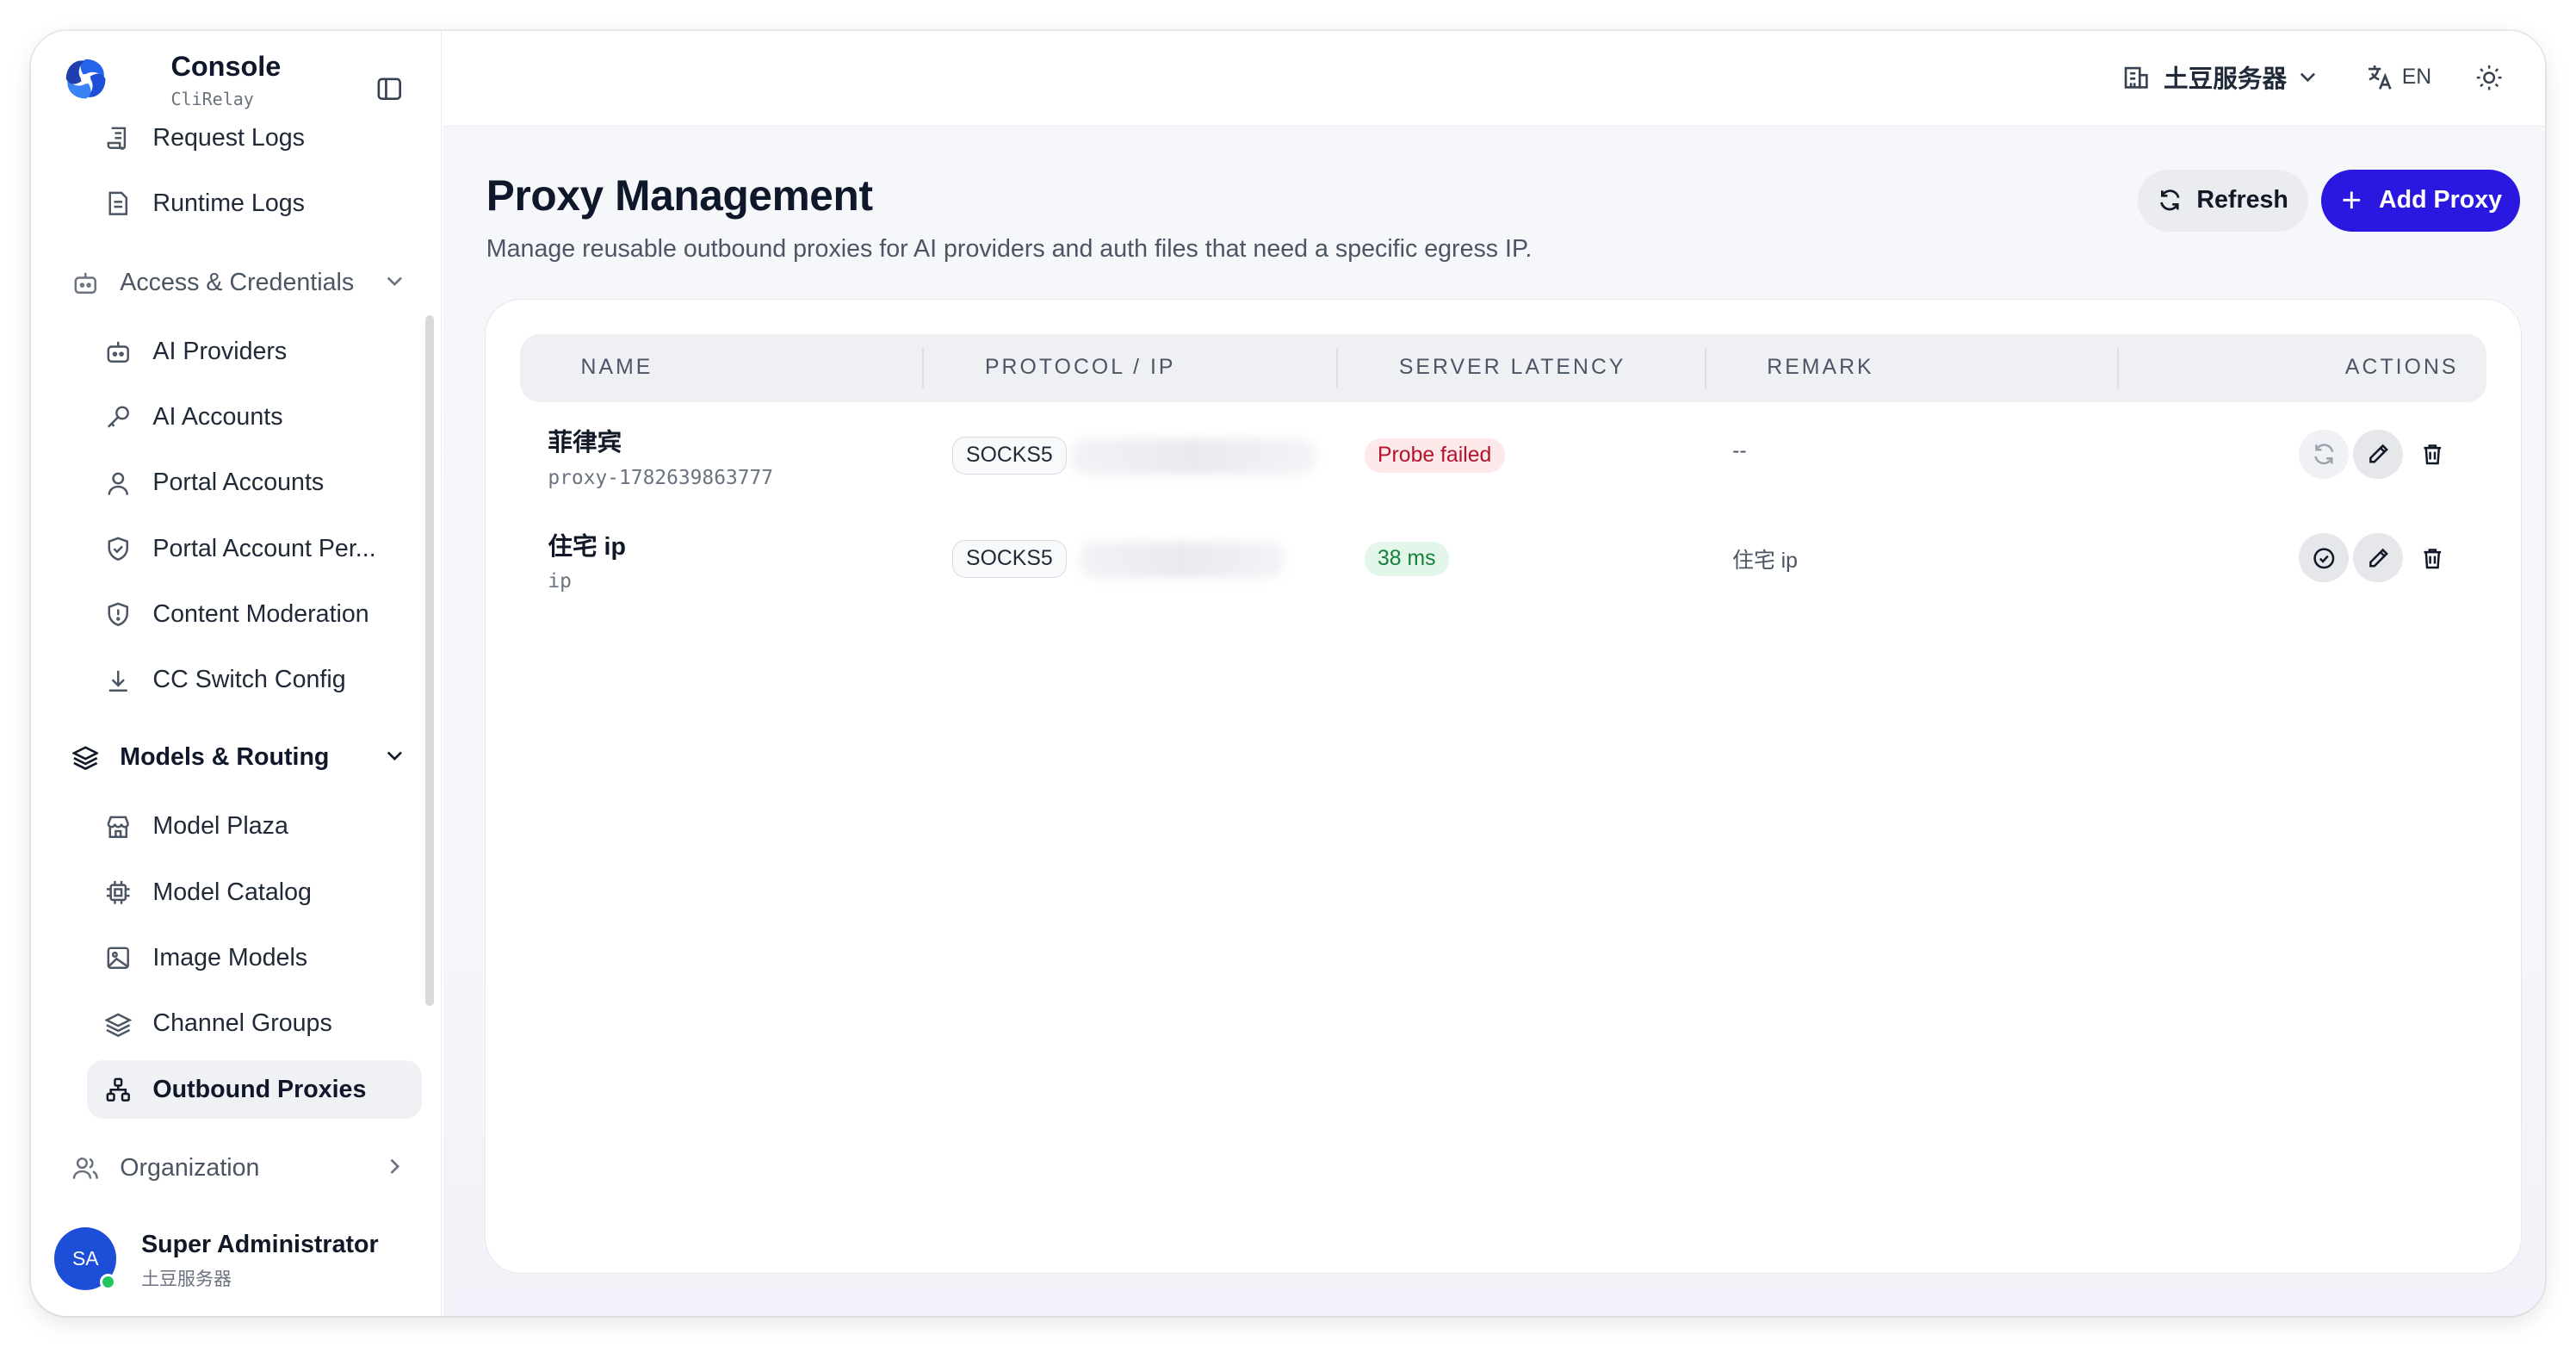  I want to click on layers-icon, so click(119, 1024).